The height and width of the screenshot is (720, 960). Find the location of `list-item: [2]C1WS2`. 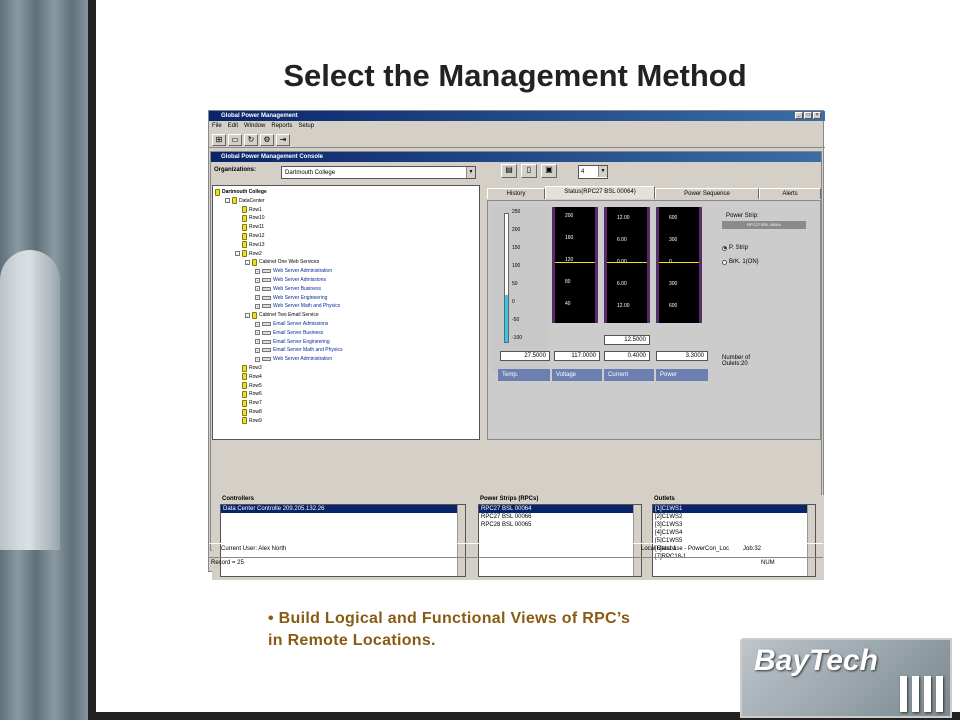

list-item: [2]C1WS2 is located at coordinates (734, 517).